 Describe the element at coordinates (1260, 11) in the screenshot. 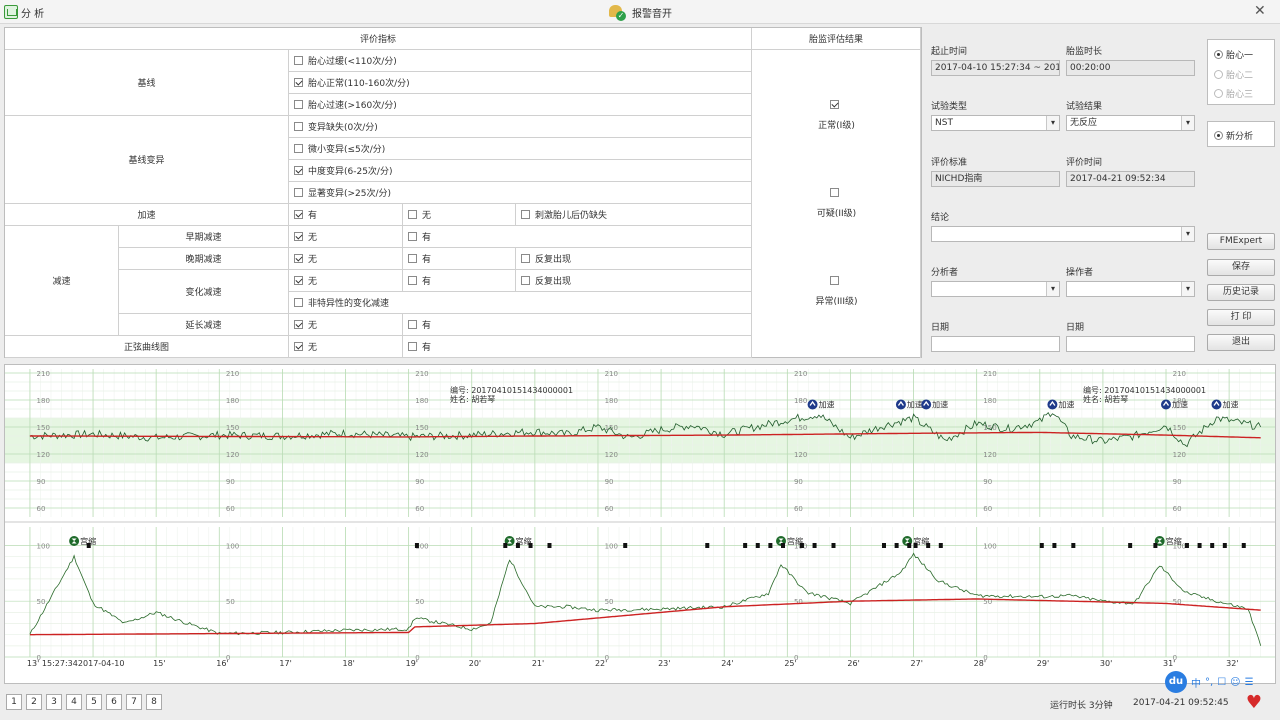

I see `close-icon: ✕` at that location.